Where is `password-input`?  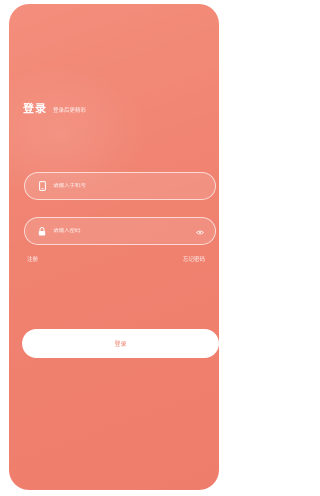
password-input is located at coordinates (118, 231).